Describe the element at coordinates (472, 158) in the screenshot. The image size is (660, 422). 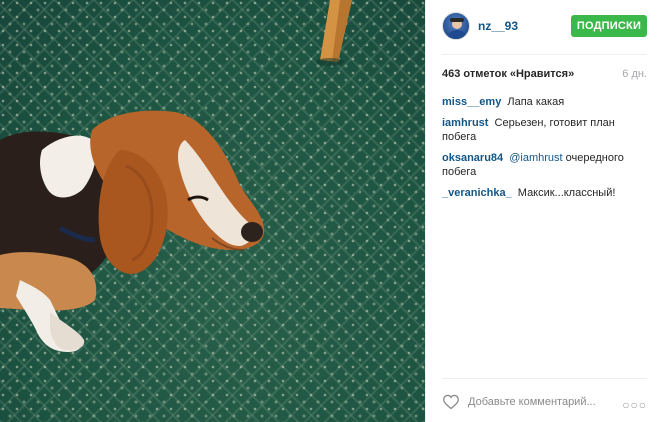
I see `comment-author: oksanaru84` at that location.